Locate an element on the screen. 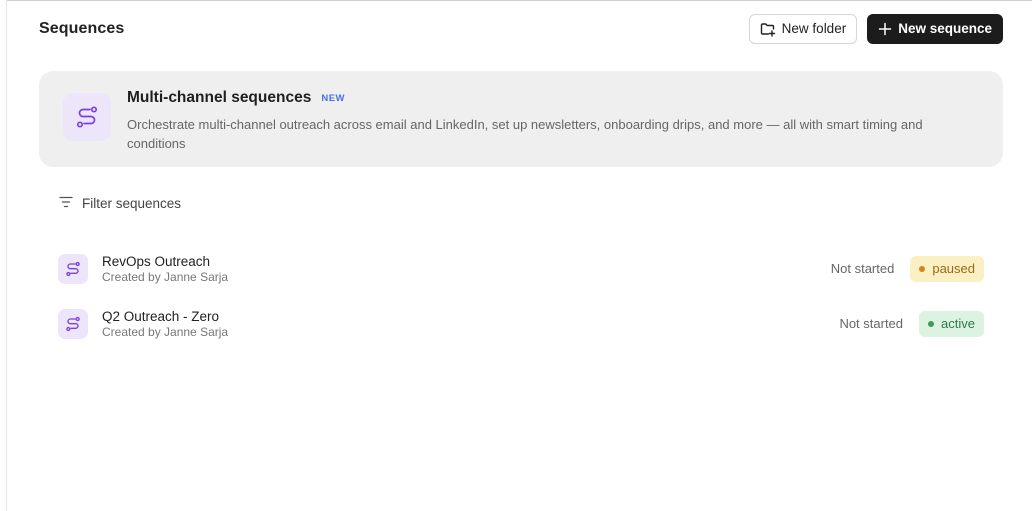  filter-lines-icon is located at coordinates (66, 203).